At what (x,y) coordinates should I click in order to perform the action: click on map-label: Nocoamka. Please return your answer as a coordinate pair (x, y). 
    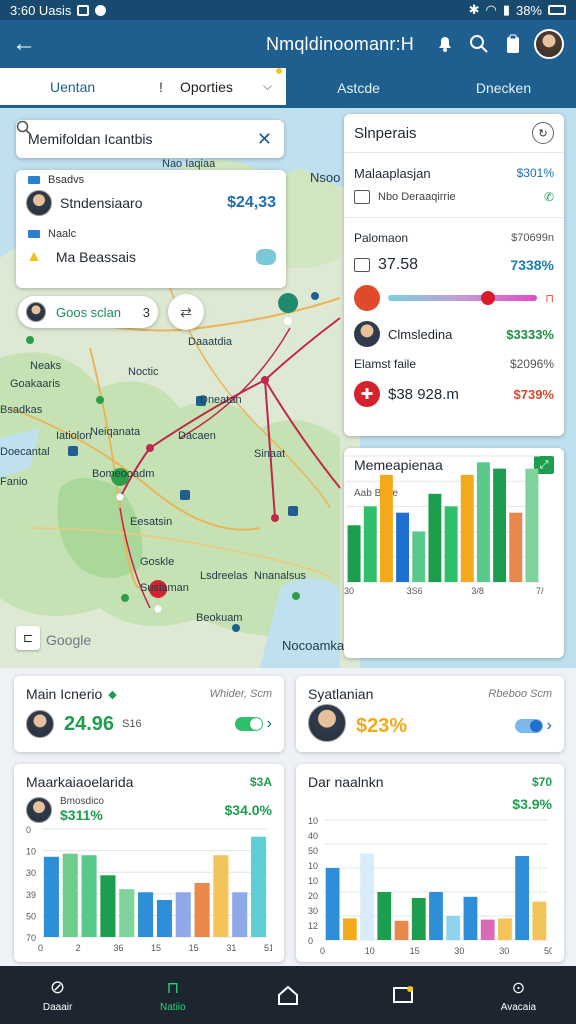
    Looking at the image, I should click on (313, 645).